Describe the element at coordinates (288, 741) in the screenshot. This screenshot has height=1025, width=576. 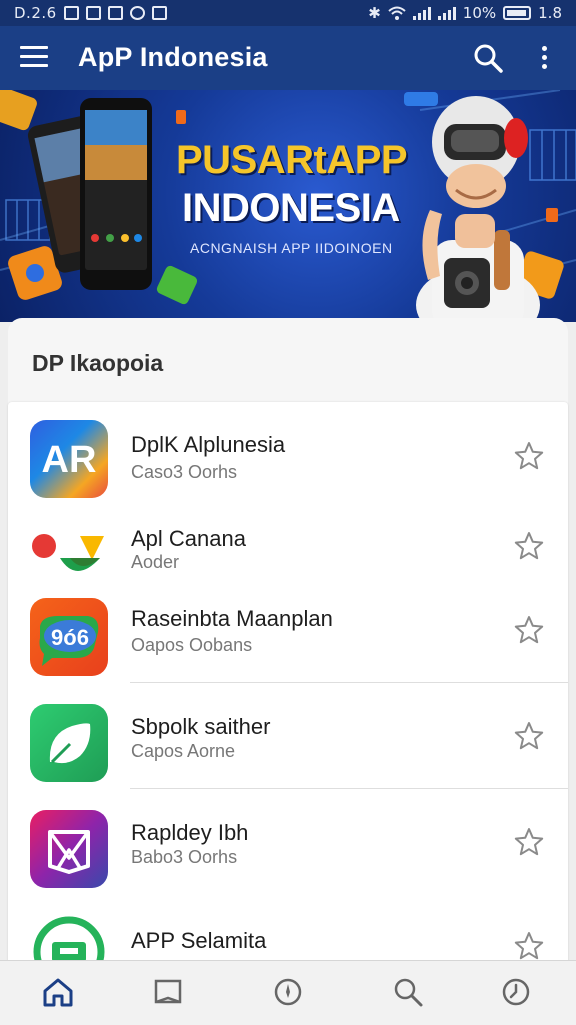
I see `list-item: Sbpolk saither Capos Aorne` at that location.